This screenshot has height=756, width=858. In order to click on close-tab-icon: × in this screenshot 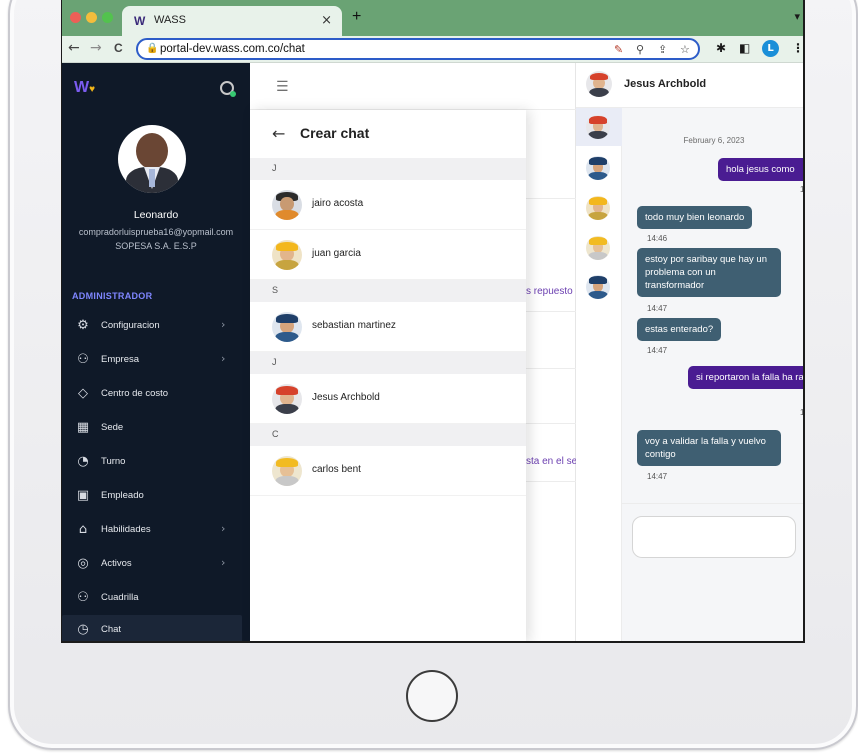, I will do `click(326, 20)`.